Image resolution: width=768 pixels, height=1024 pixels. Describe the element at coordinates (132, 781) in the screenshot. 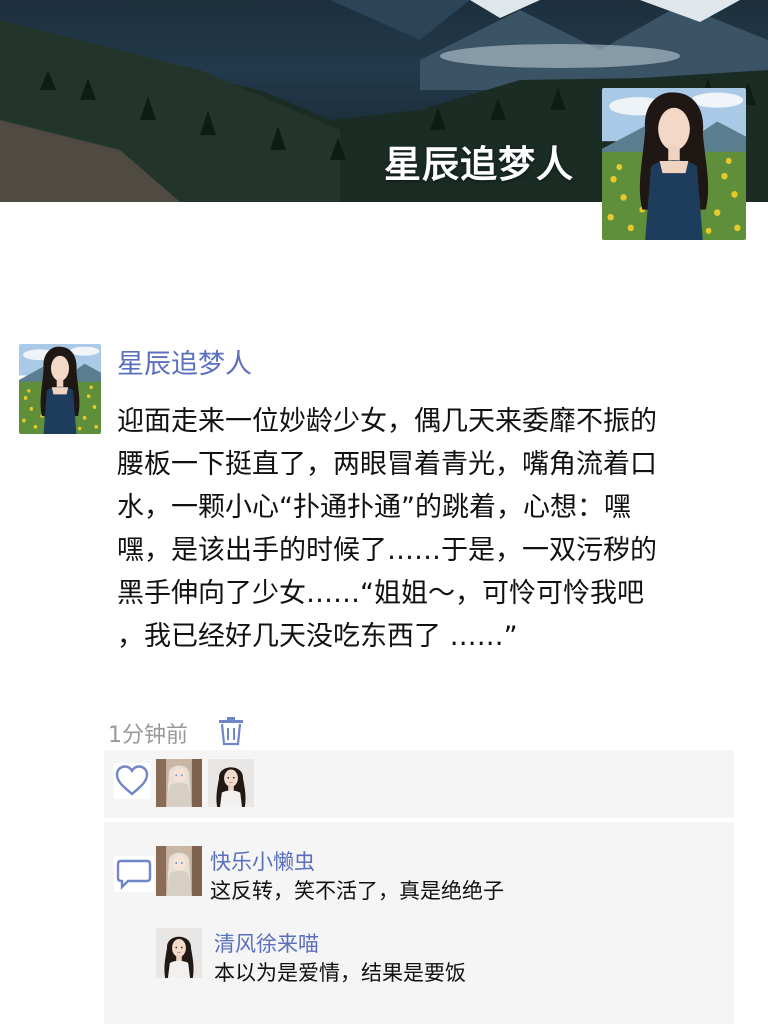

I see `heart-icon` at that location.